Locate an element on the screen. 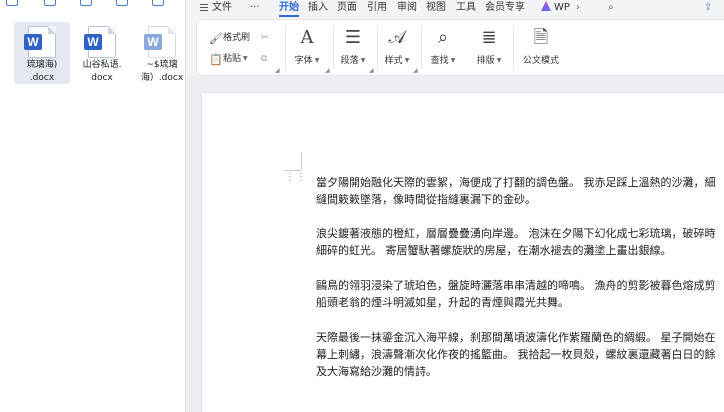 Image resolution: width=724 pixels, height=412 pixels. text-line: 縫間簌簌墜落，像時間從指縫裏漏下的金砂。 is located at coordinates (426, 199).